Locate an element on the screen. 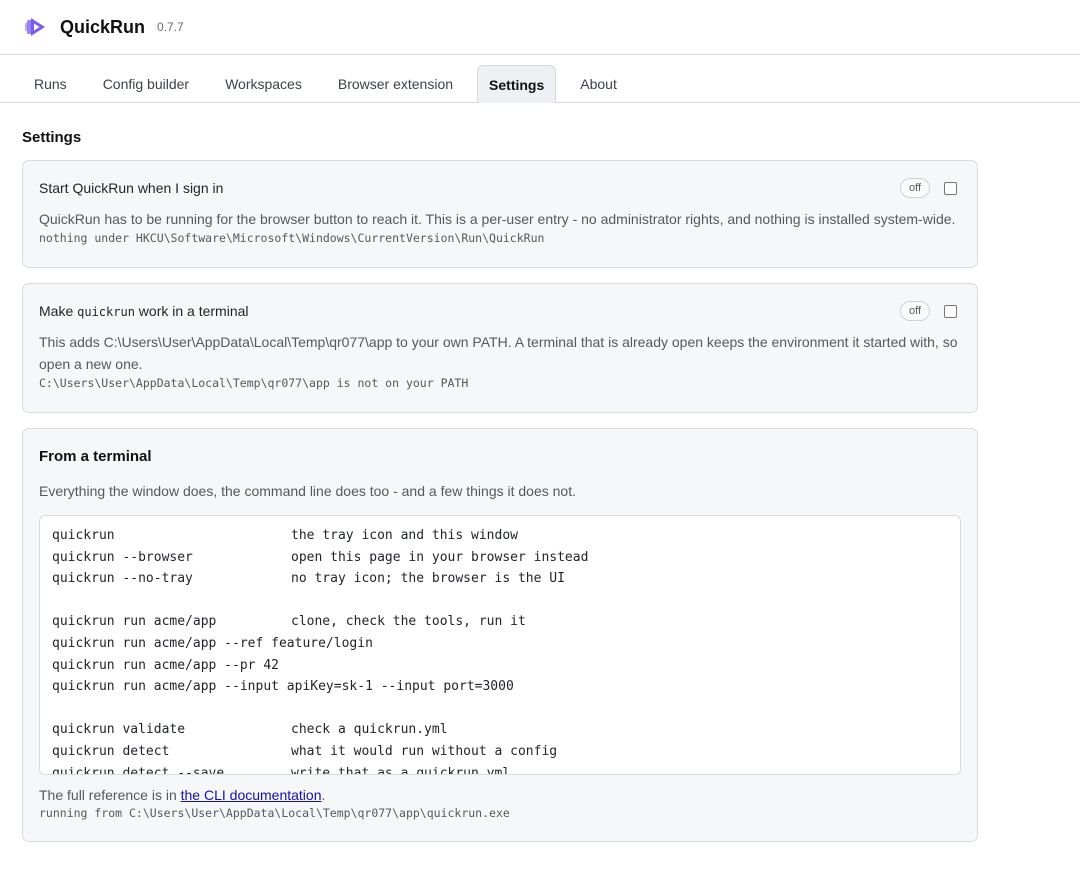 Image resolution: width=1080 pixels, height=880 pixels. quickrun-command: quickrun is located at coordinates (106, 312).